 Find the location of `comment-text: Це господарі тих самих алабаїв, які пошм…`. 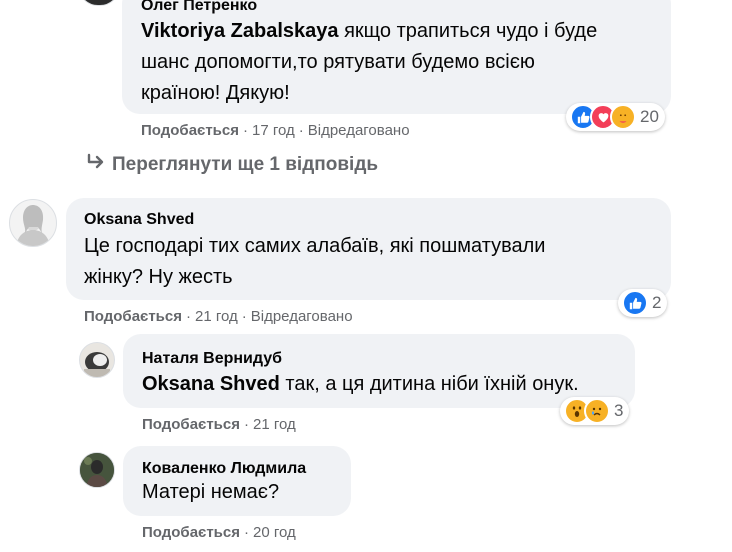

comment-text: Це господарі тих самих алабаїв, які пошм… is located at coordinates (374, 262).